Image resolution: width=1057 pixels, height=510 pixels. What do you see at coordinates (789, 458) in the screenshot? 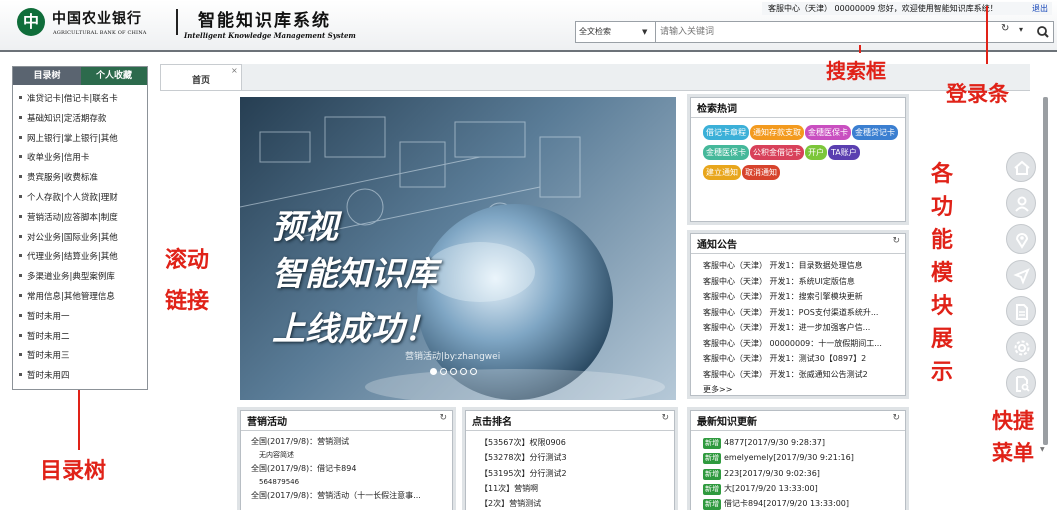
I see `latest-item-text: emelyemely[2017/9/30 9:21:16]` at bounding box center [789, 458].